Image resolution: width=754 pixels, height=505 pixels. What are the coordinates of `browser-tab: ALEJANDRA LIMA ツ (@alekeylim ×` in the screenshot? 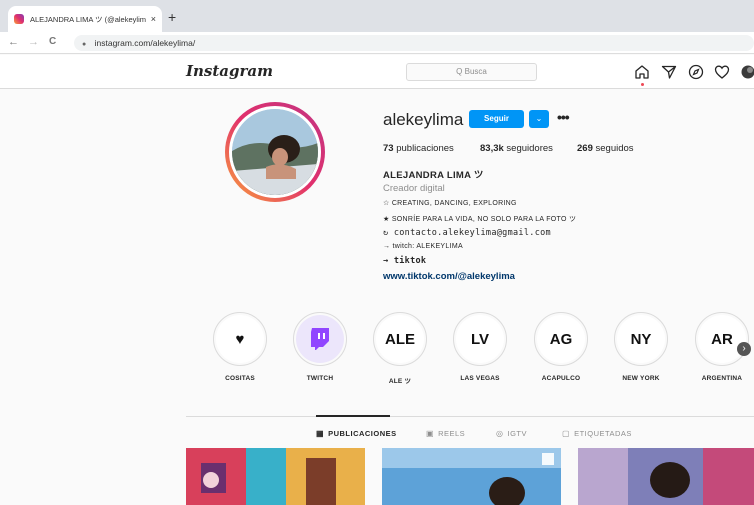 It's located at (85, 19).